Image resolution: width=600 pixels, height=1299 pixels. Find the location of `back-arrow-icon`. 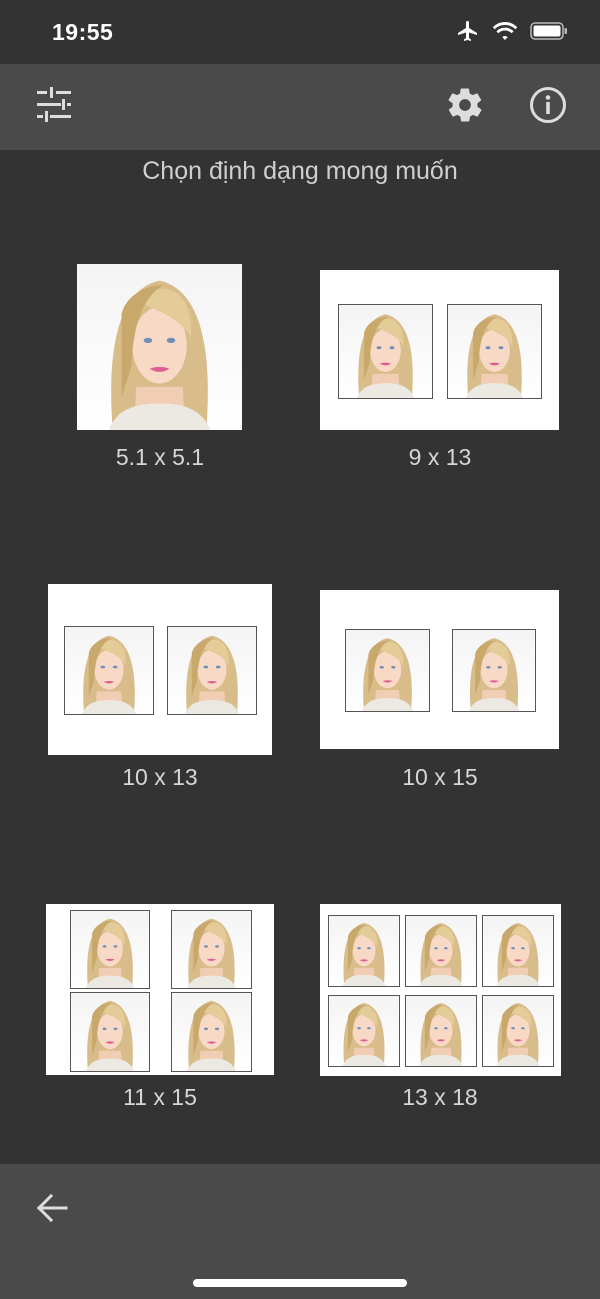

back-arrow-icon is located at coordinates (52, 1210).